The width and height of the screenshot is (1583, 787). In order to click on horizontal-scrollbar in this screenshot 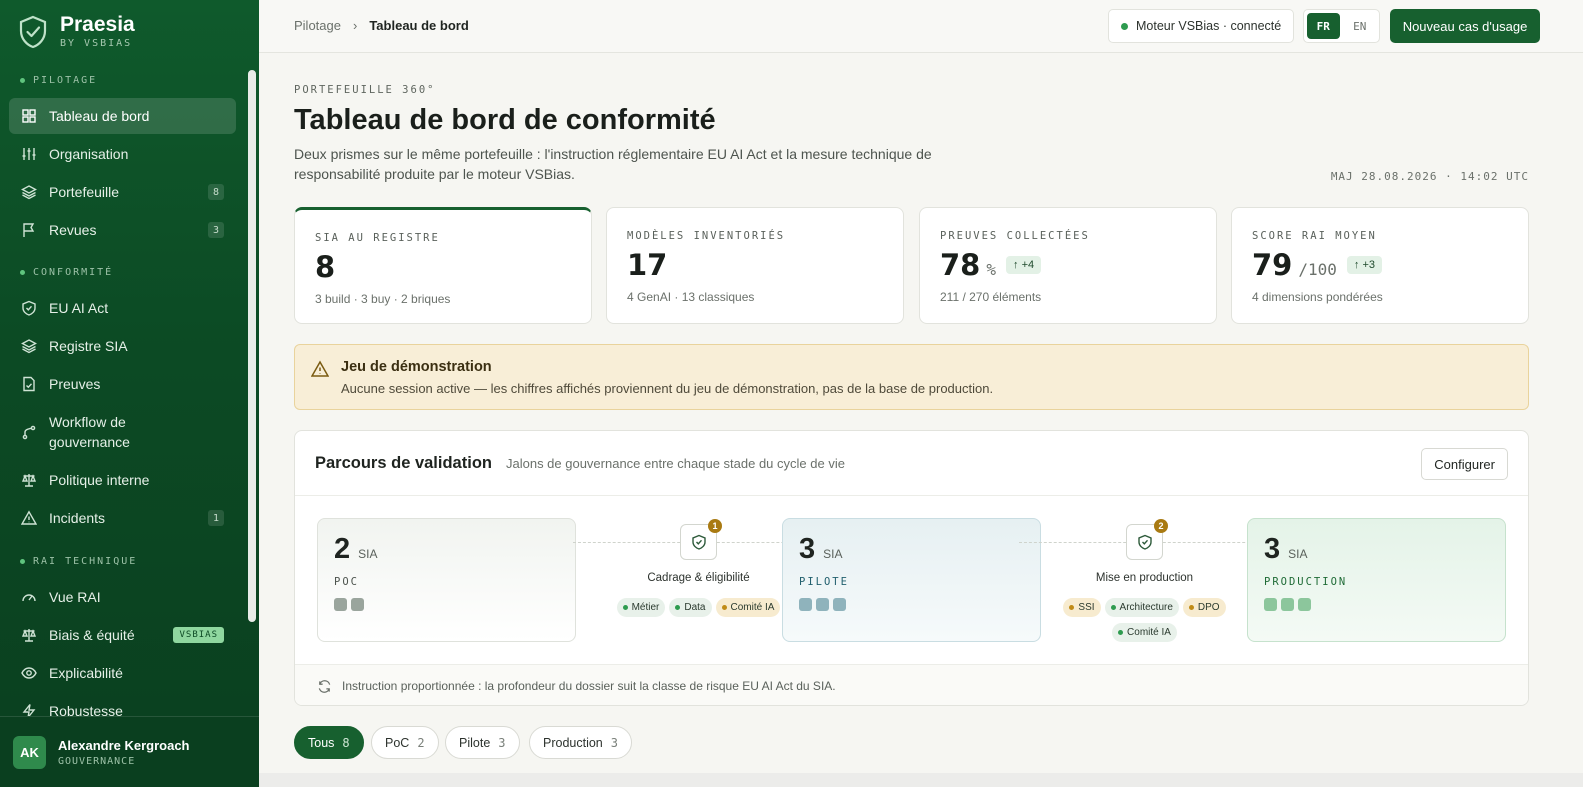, I will do `click(921, 780)`.